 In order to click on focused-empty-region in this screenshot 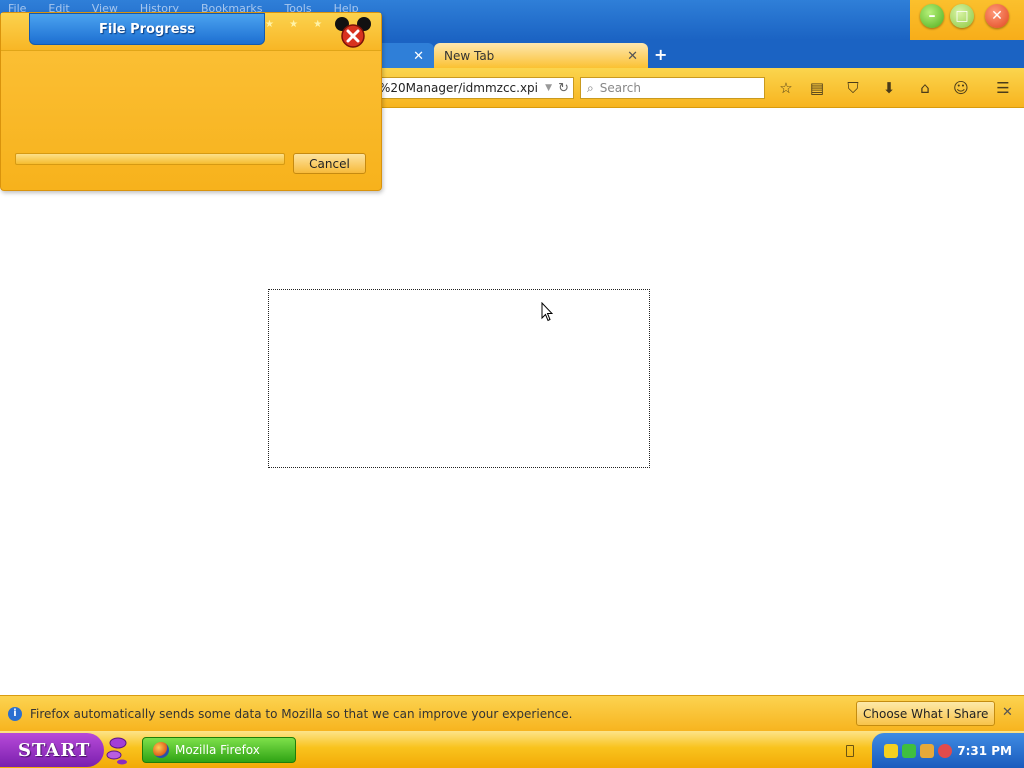, I will do `click(459, 378)`.